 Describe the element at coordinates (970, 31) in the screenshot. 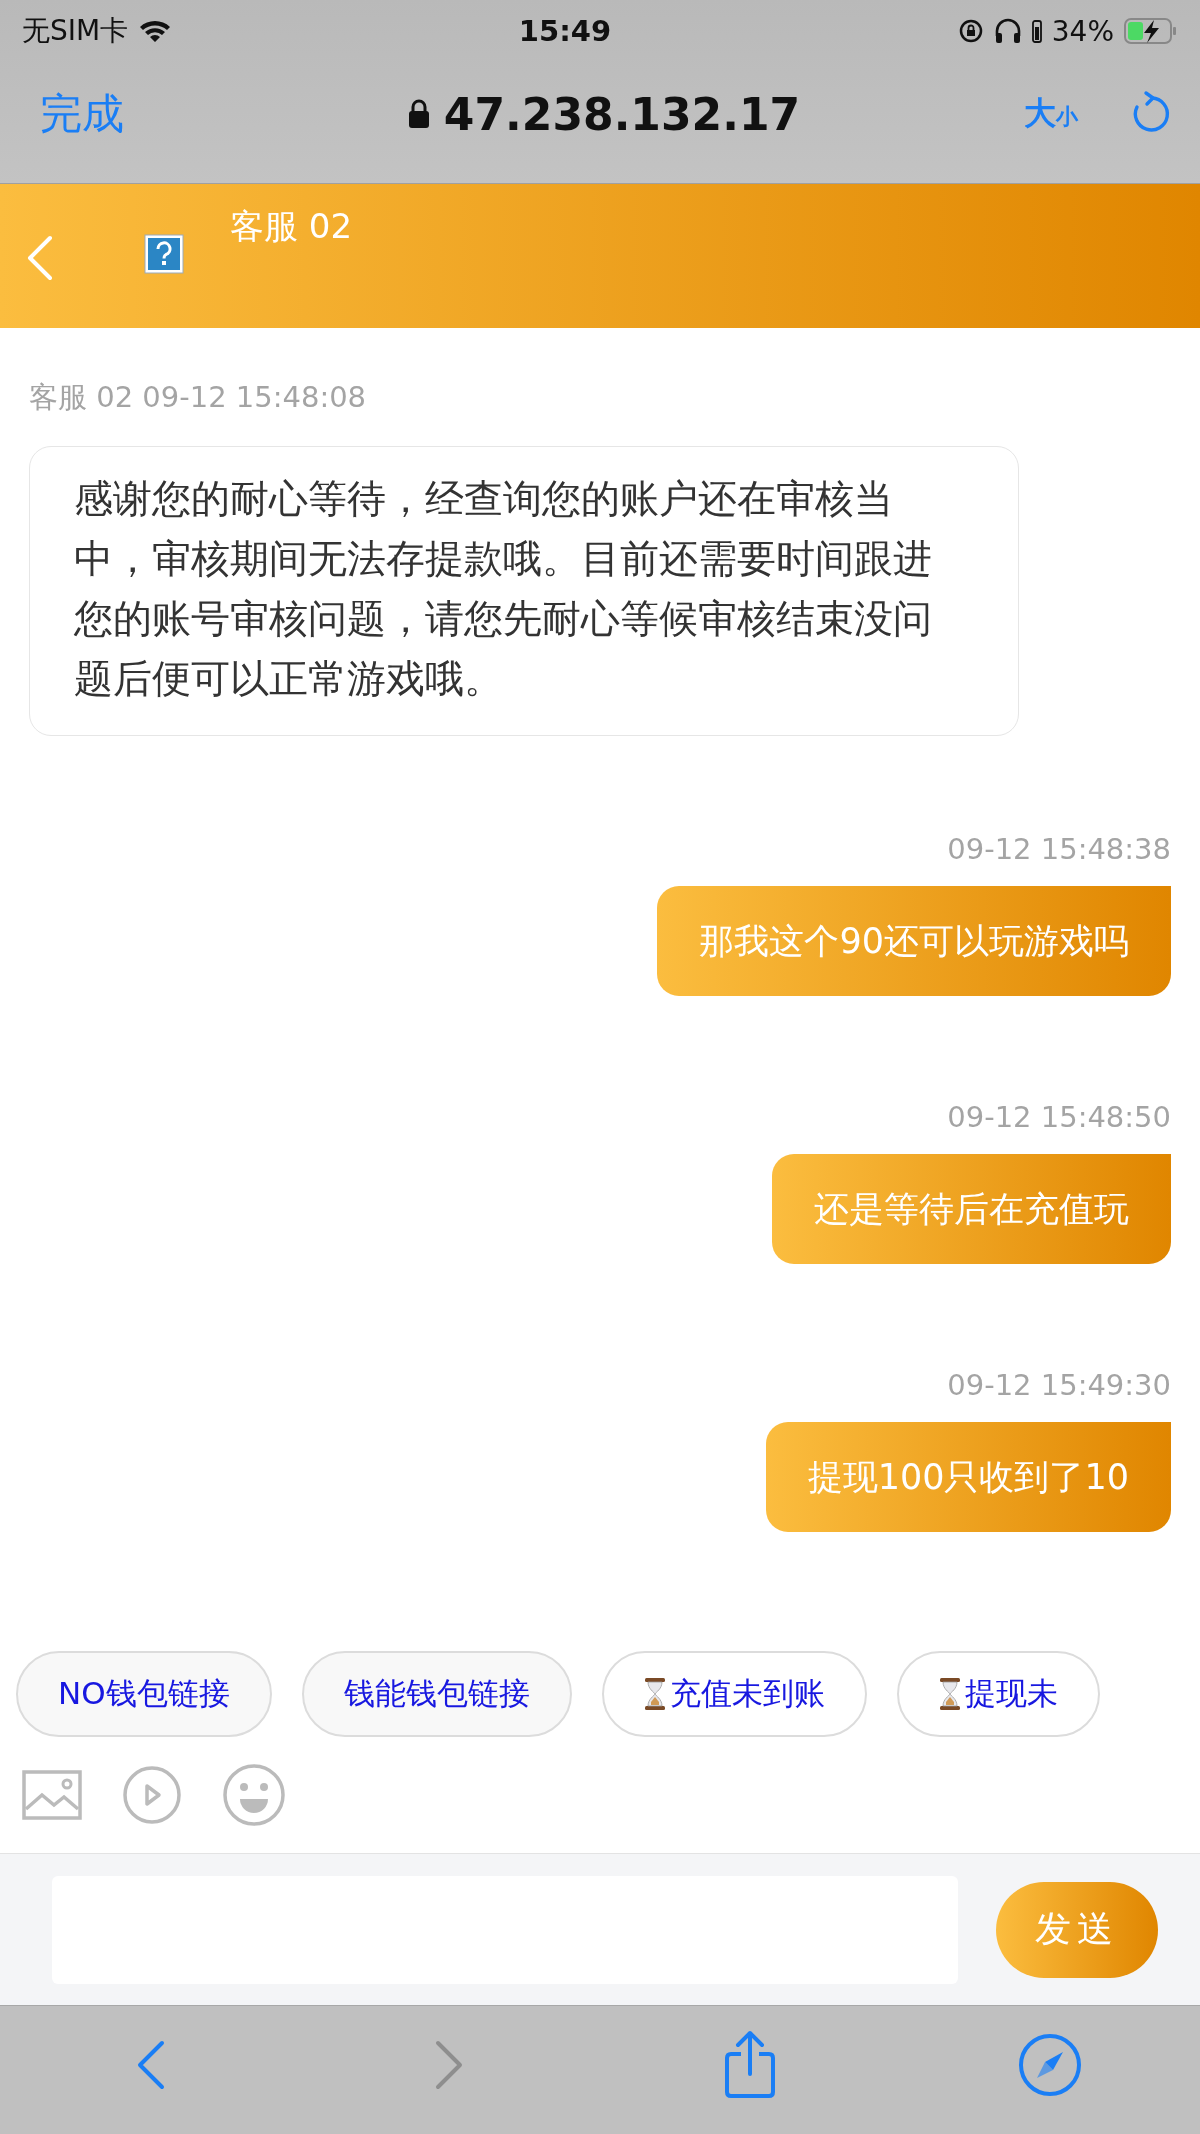

I see `rotation-lock-icon` at that location.